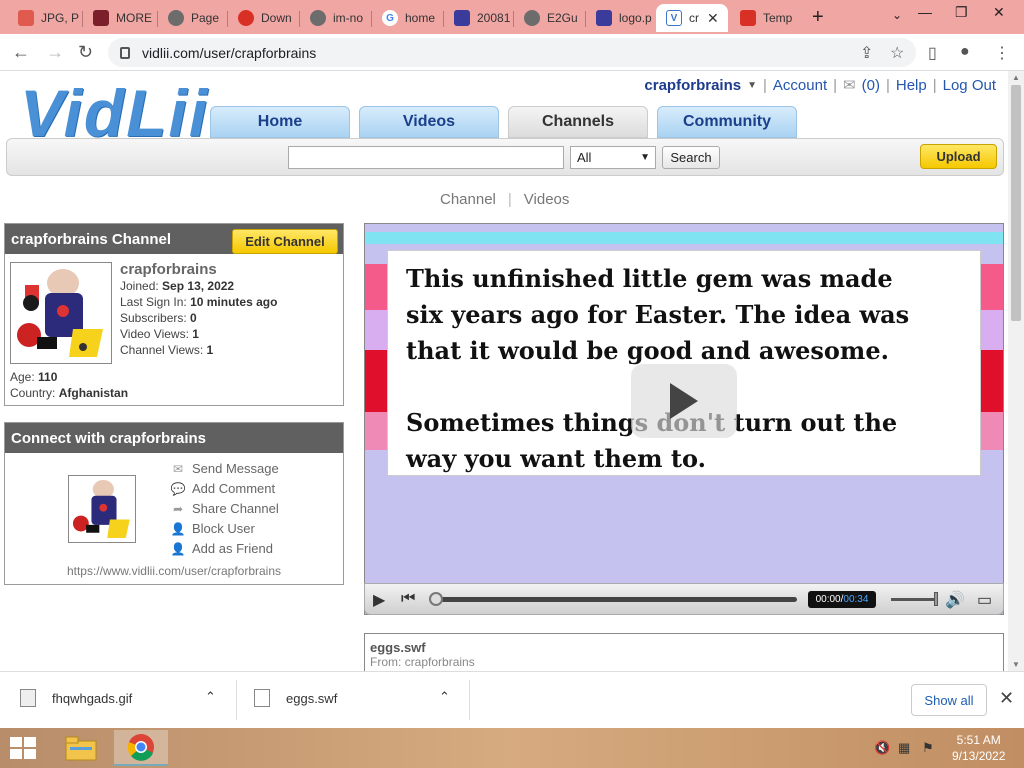  Describe the element at coordinates (911, 85) in the screenshot. I see `help-link: Help` at that location.